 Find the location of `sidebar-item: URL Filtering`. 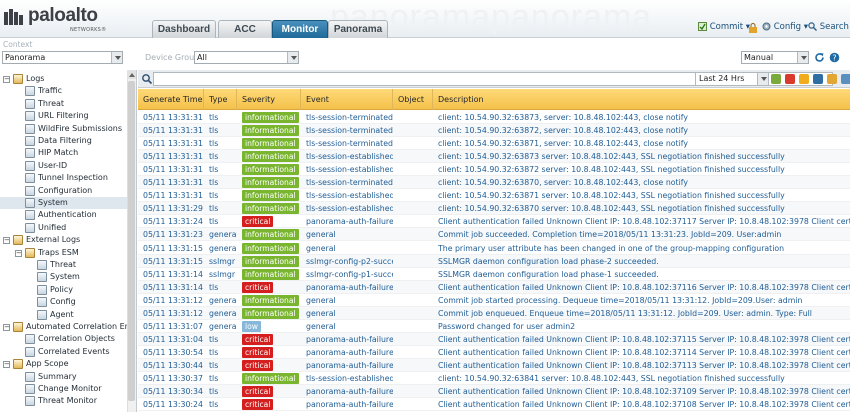

sidebar-item: URL Filtering is located at coordinates (64, 116).